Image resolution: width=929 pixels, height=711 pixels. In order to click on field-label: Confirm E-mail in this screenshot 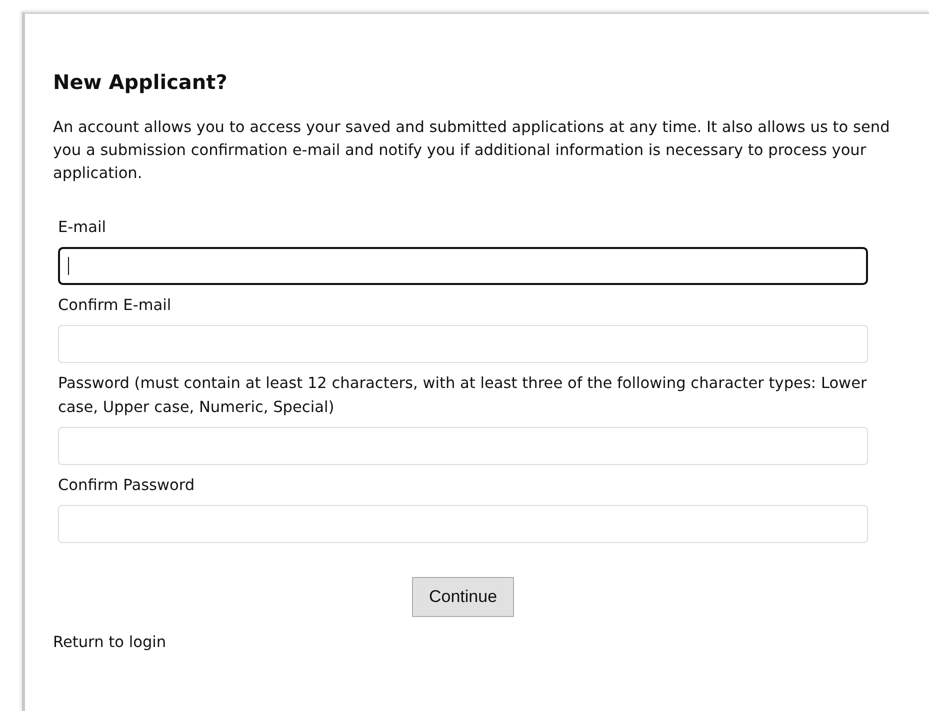, I will do `click(115, 305)`.